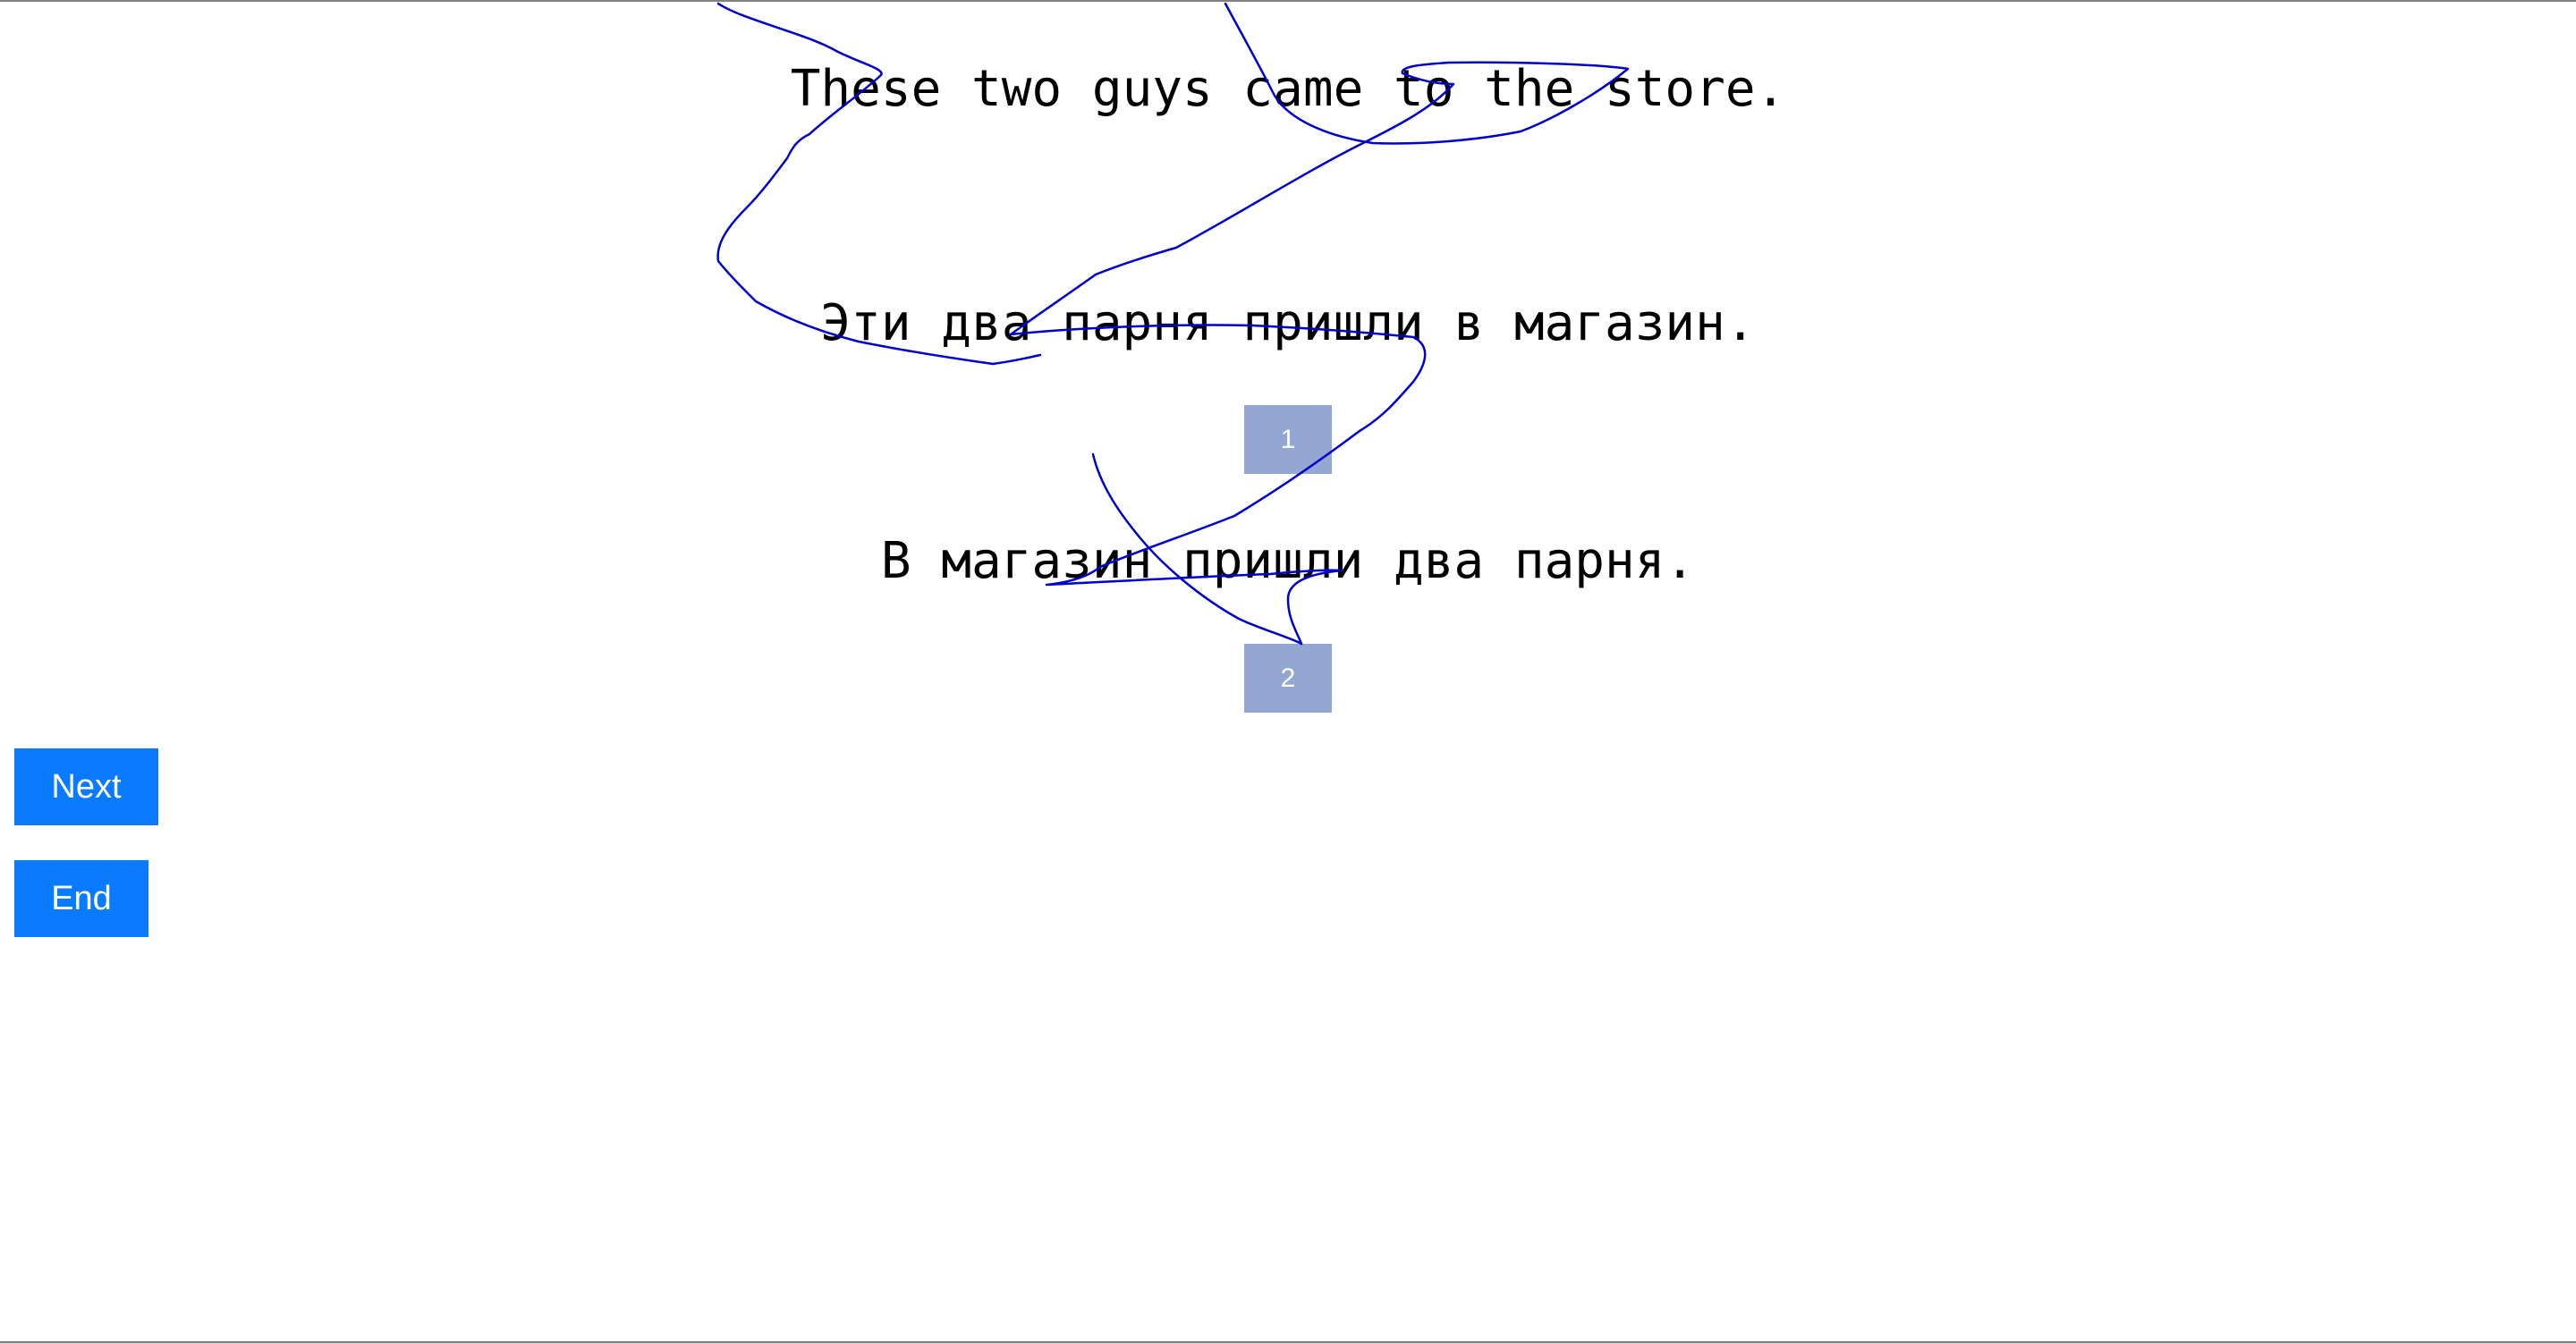  What do you see at coordinates (1288, 323) in the screenshot?
I see `translation-option-1: Эти два парня пришли в магазин.` at bounding box center [1288, 323].